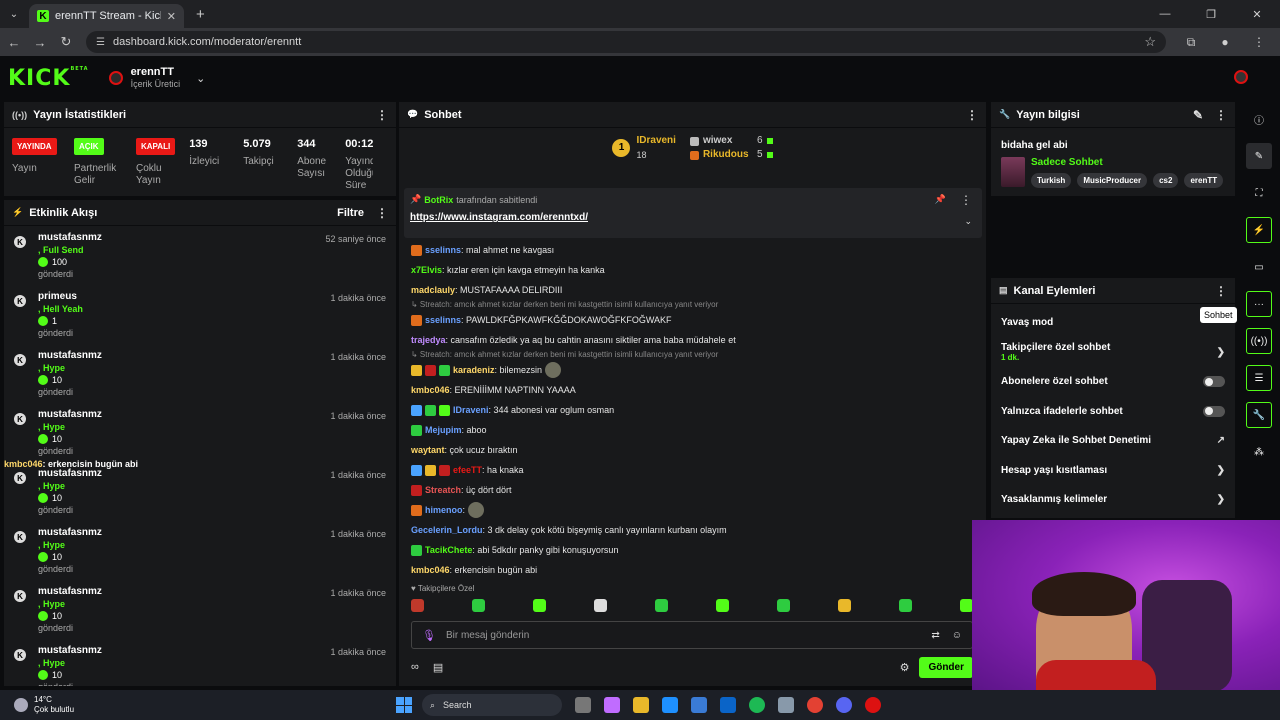  Describe the element at coordinates (966, 200) in the screenshot. I see `pinned-menu-icon: ⋮` at that location.